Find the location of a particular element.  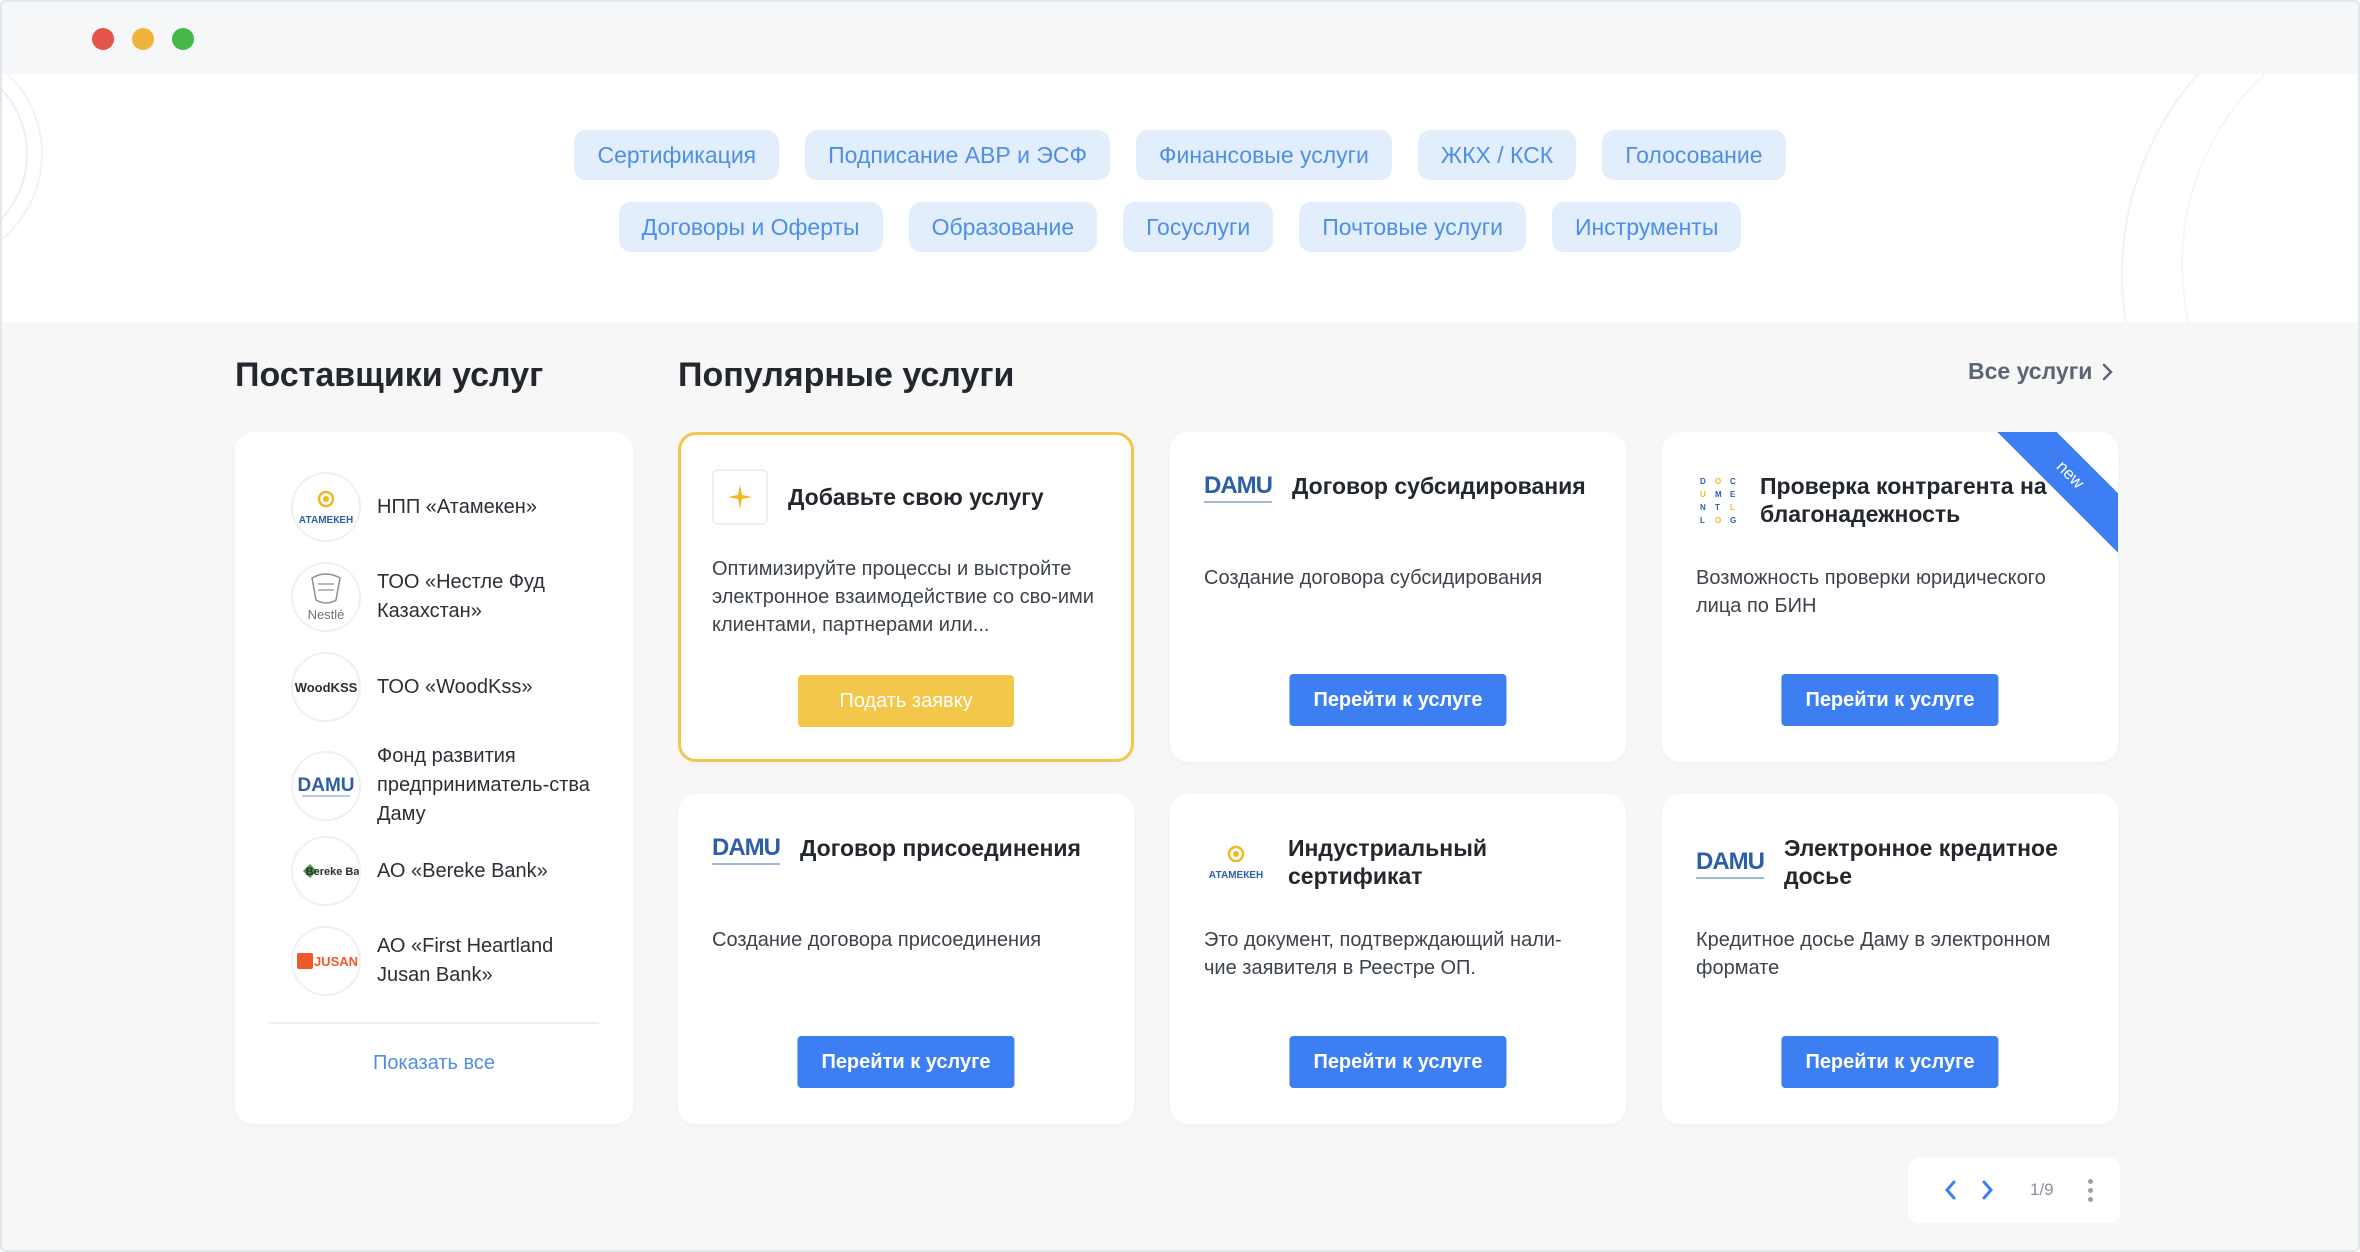

pagination: 1/9 is located at coordinates (2014, 1190).